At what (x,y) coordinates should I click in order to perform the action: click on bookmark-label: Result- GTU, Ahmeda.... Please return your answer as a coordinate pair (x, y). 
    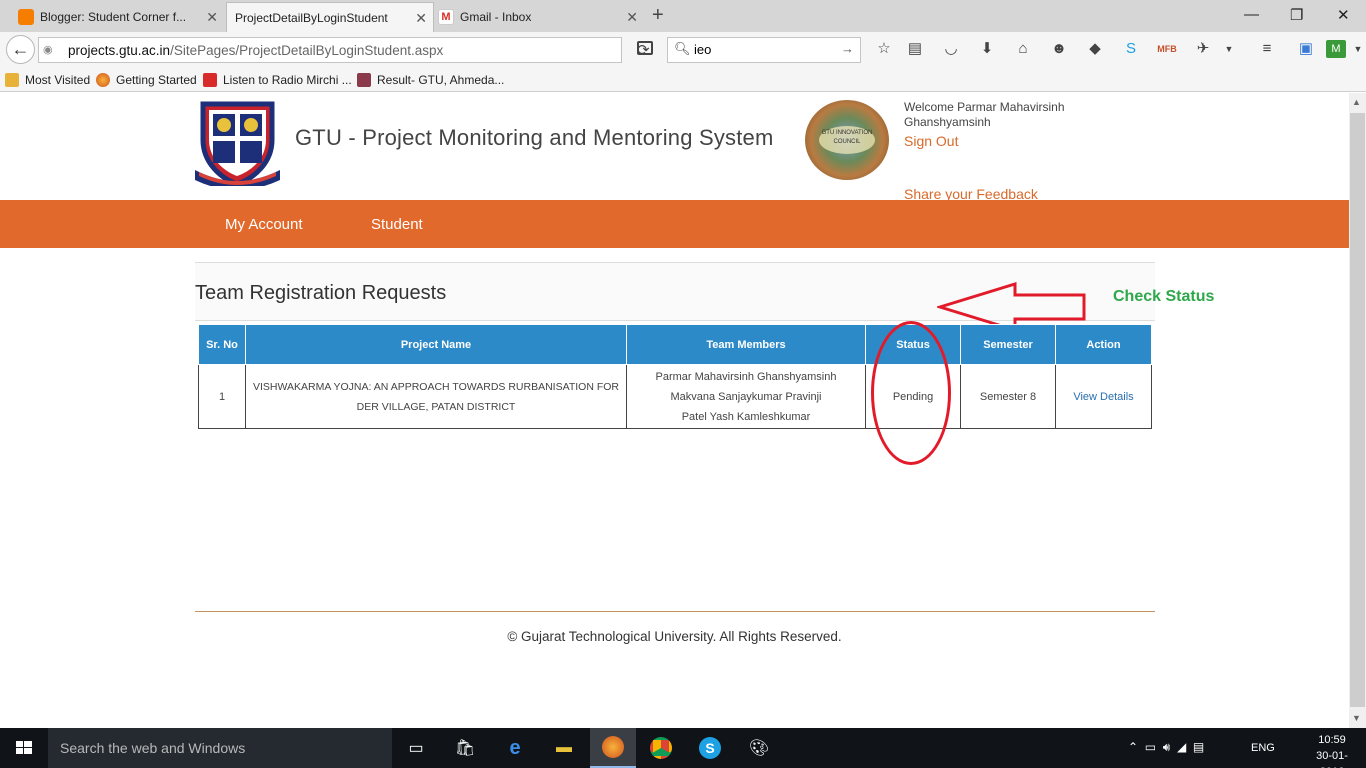
    Looking at the image, I should click on (441, 80).